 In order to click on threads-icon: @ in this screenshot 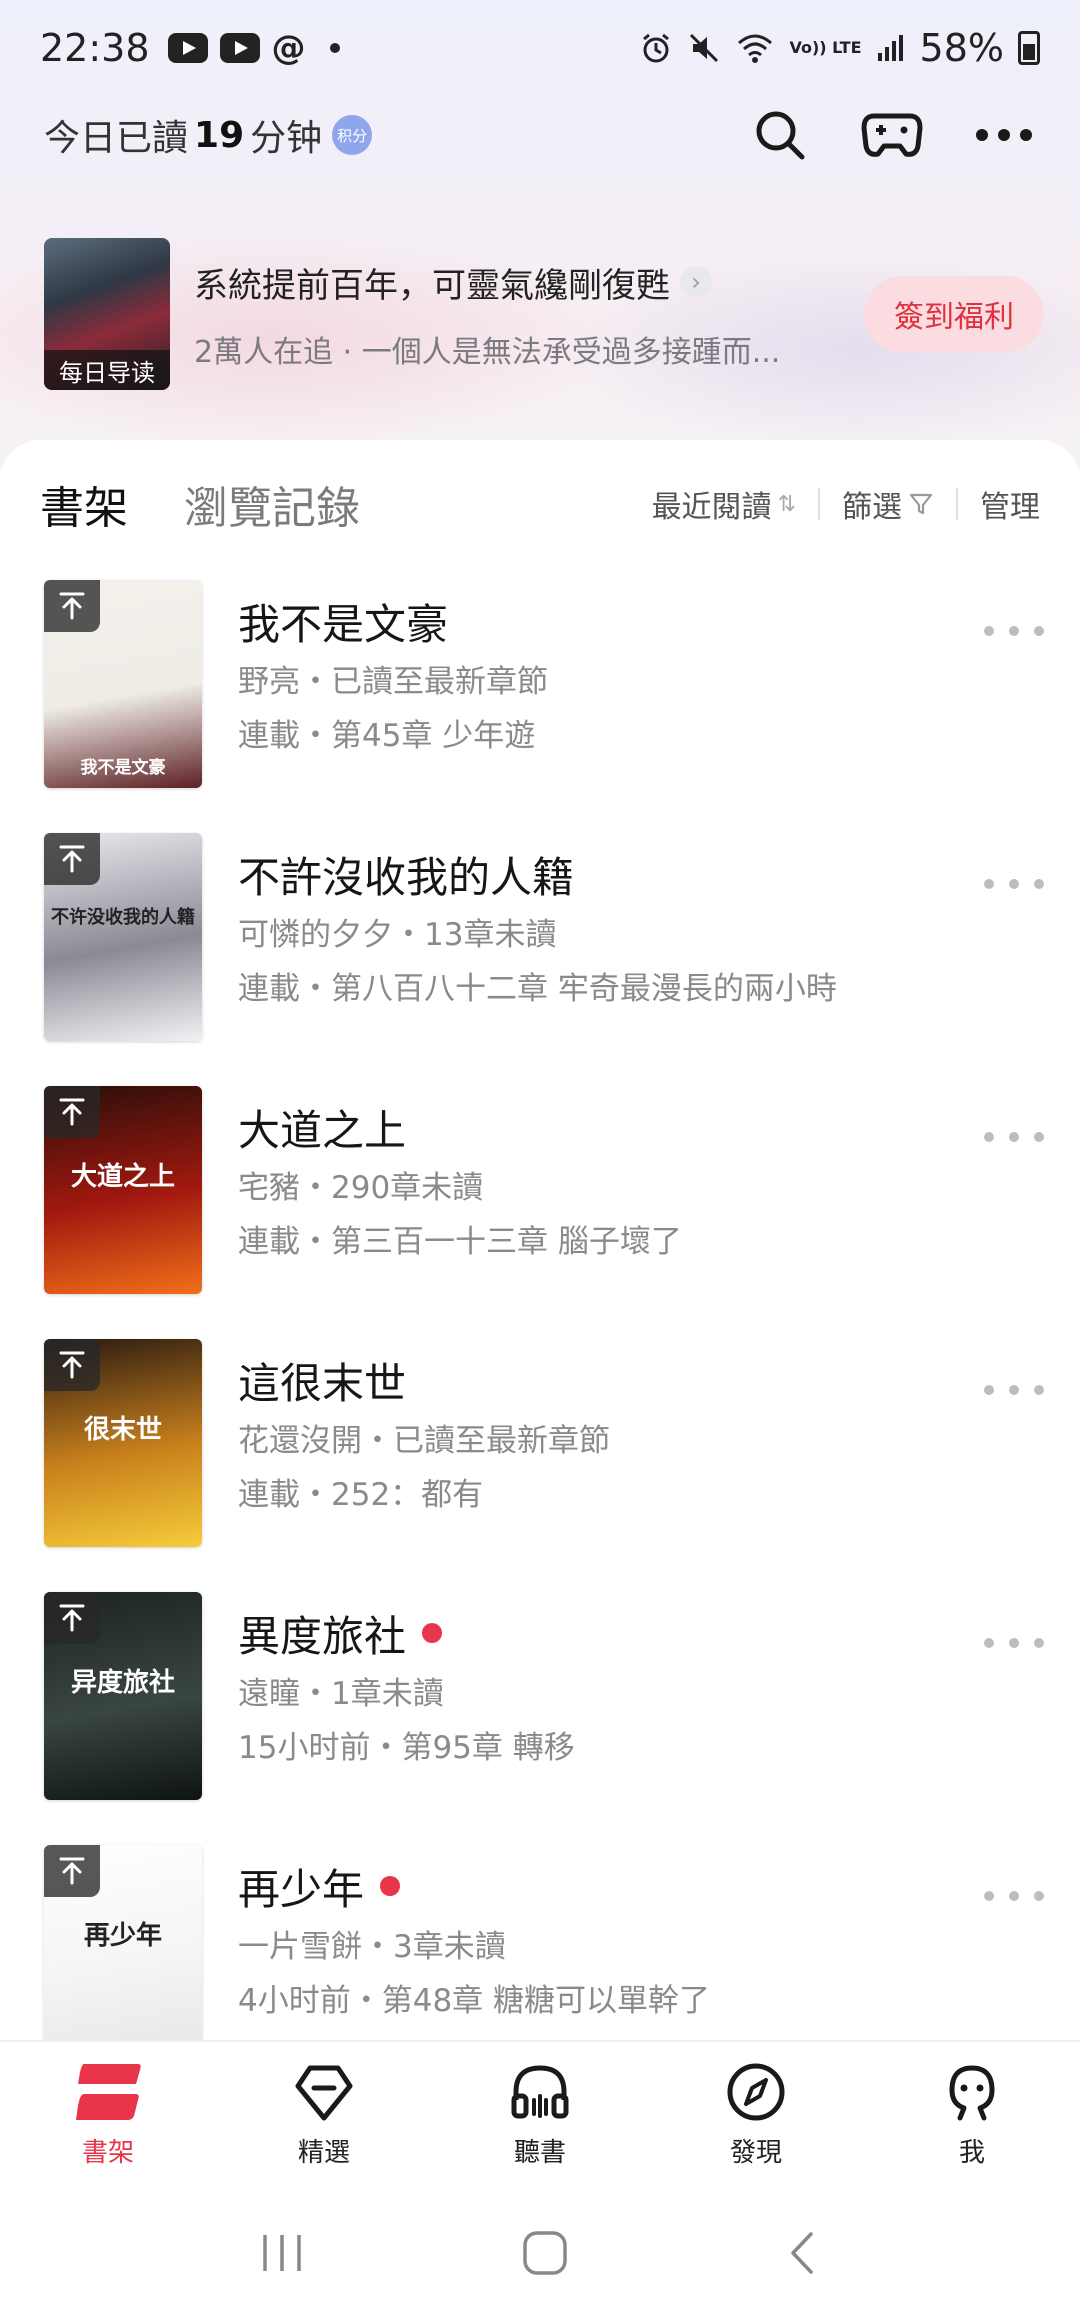, I will do `click(288, 48)`.